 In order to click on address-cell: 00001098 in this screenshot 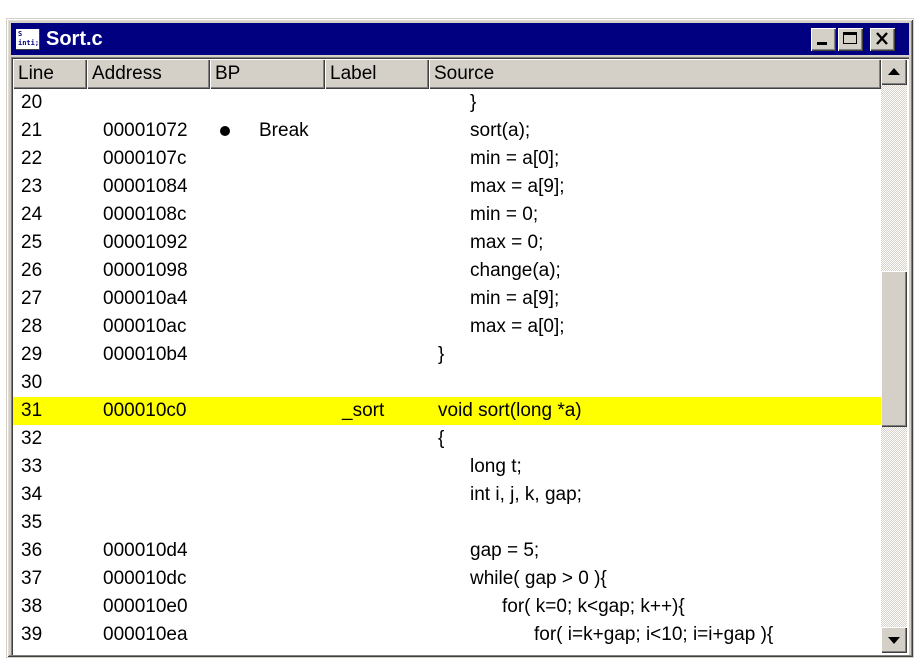, I will do `click(145, 270)`.